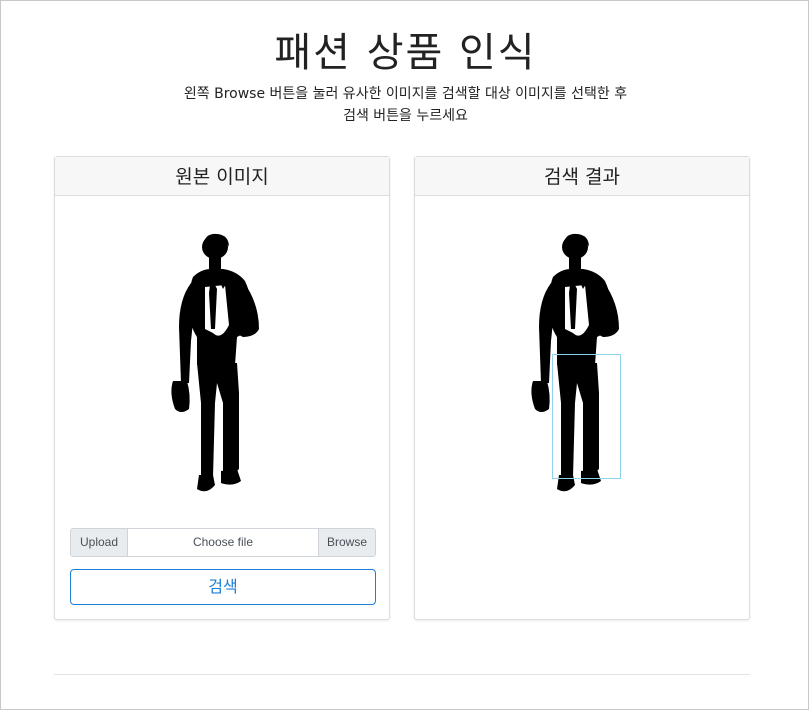 This screenshot has height=710, width=809. What do you see at coordinates (223, 587) in the screenshot?
I see `search-button: 검색` at bounding box center [223, 587].